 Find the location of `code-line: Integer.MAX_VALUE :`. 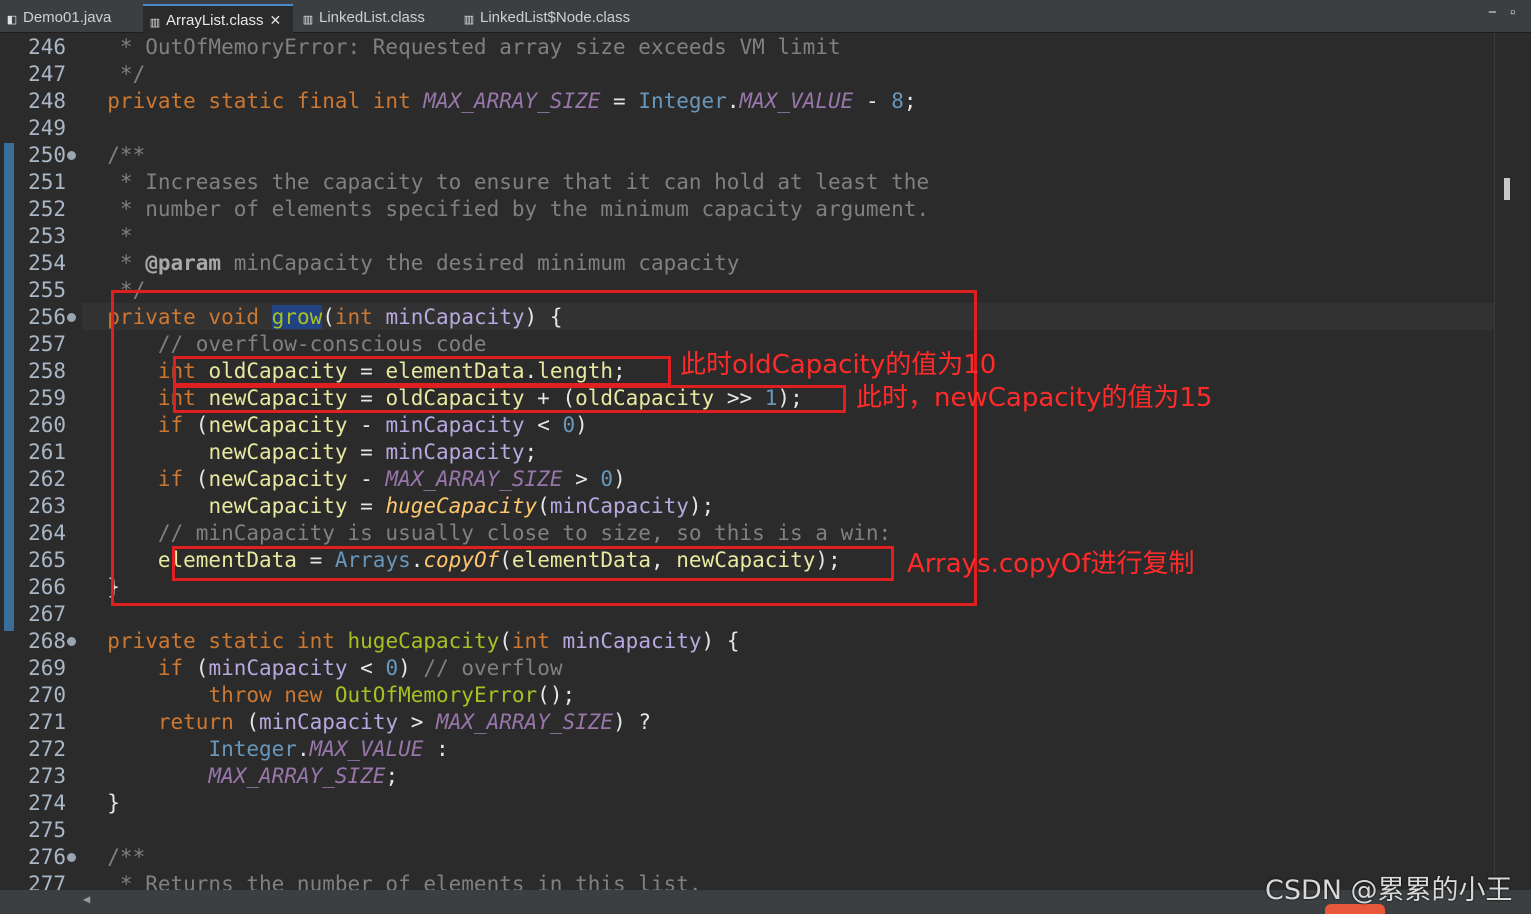

code-line: Integer.MAX_VALUE : is located at coordinates (265, 749).